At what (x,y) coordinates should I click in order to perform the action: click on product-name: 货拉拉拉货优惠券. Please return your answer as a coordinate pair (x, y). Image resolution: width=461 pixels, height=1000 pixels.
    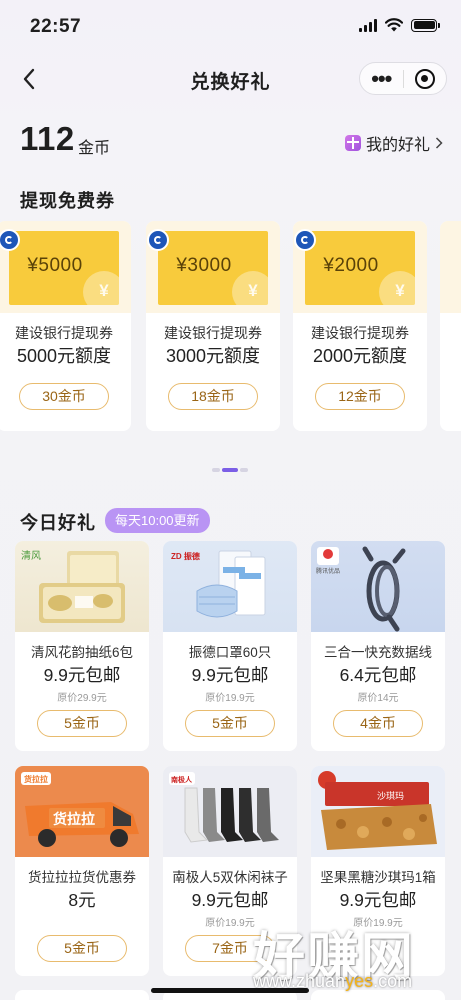
    Looking at the image, I should click on (82, 877).